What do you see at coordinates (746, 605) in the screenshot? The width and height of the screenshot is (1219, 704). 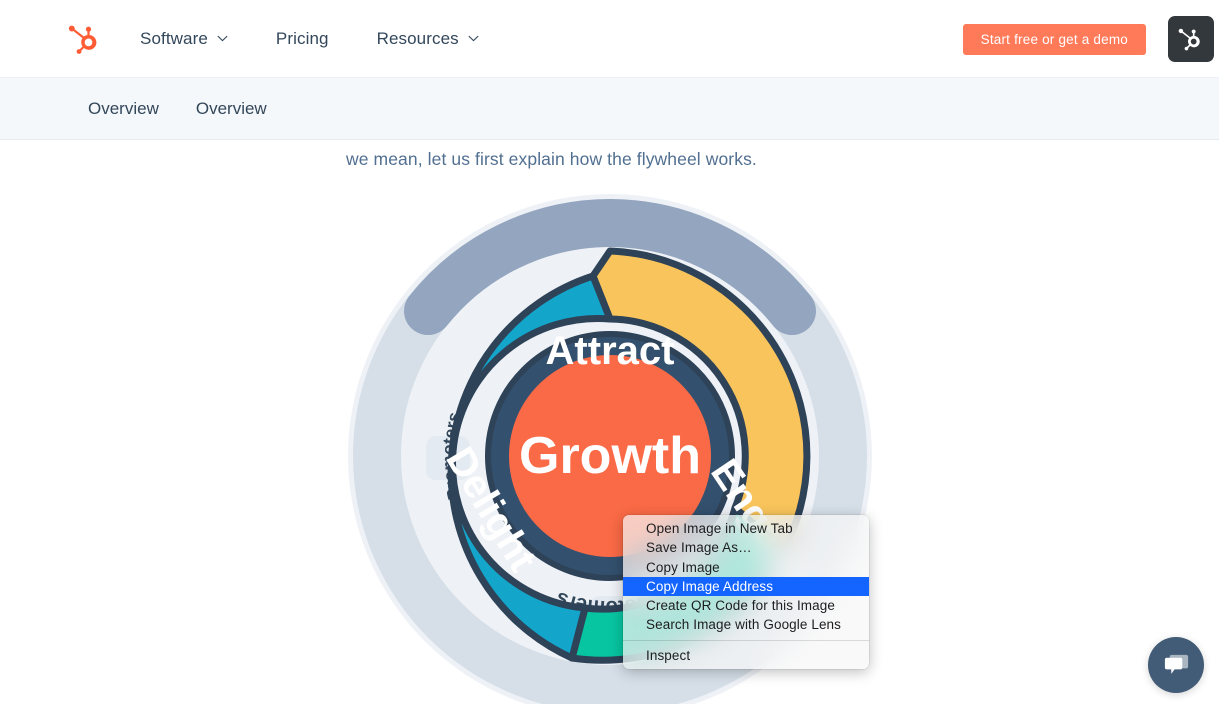 I see `context-menu-item-create-qr-code: Create QR Code for this Image` at bounding box center [746, 605].